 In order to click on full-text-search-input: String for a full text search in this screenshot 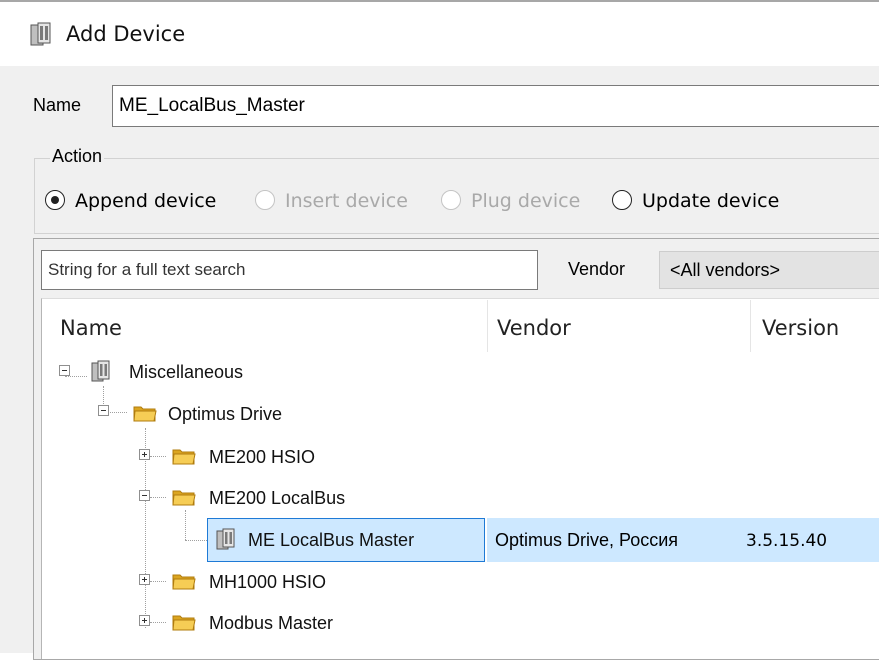, I will do `click(289, 270)`.